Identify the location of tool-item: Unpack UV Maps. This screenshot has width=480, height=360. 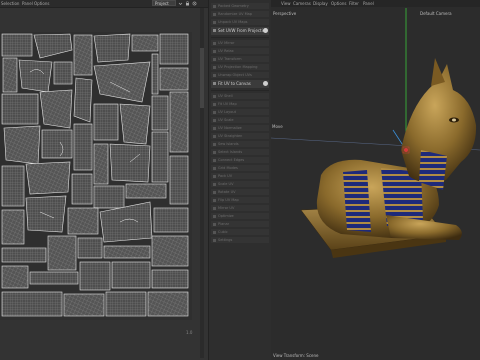
(240, 22).